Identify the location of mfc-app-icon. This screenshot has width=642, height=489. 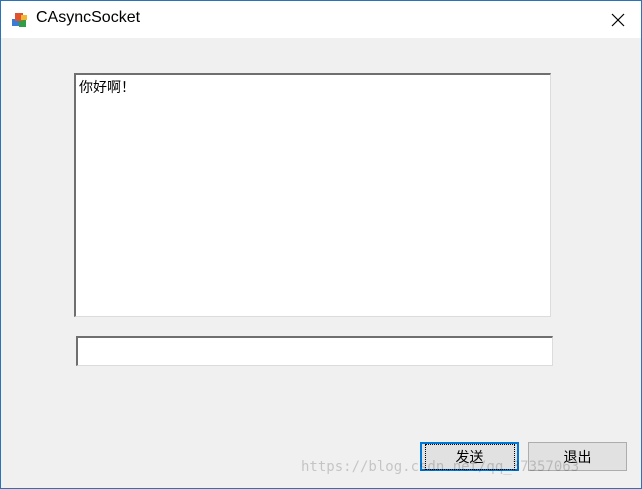
(19, 20).